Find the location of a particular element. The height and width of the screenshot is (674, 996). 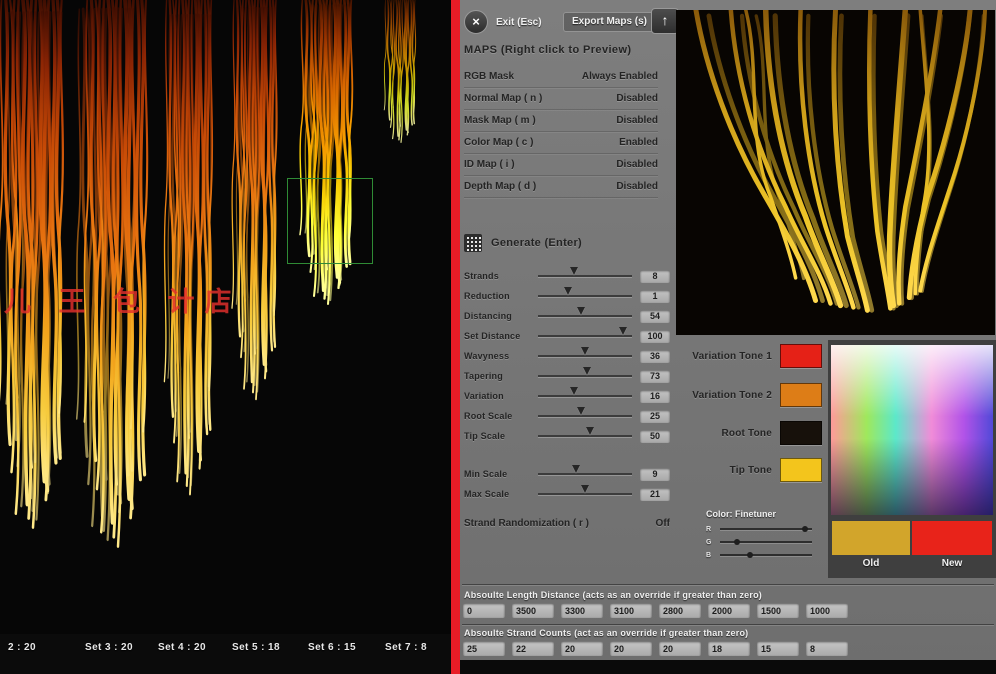

old-label: Old is located at coordinates (871, 563).